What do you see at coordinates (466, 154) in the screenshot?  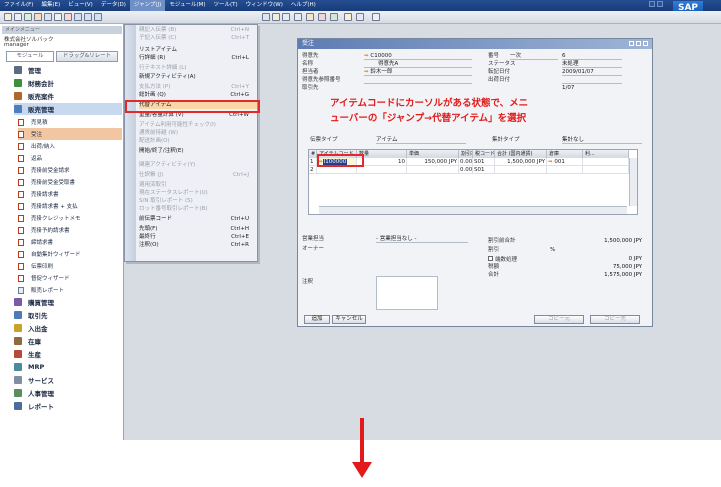 I see `column-header: 割引率` at bounding box center [466, 154].